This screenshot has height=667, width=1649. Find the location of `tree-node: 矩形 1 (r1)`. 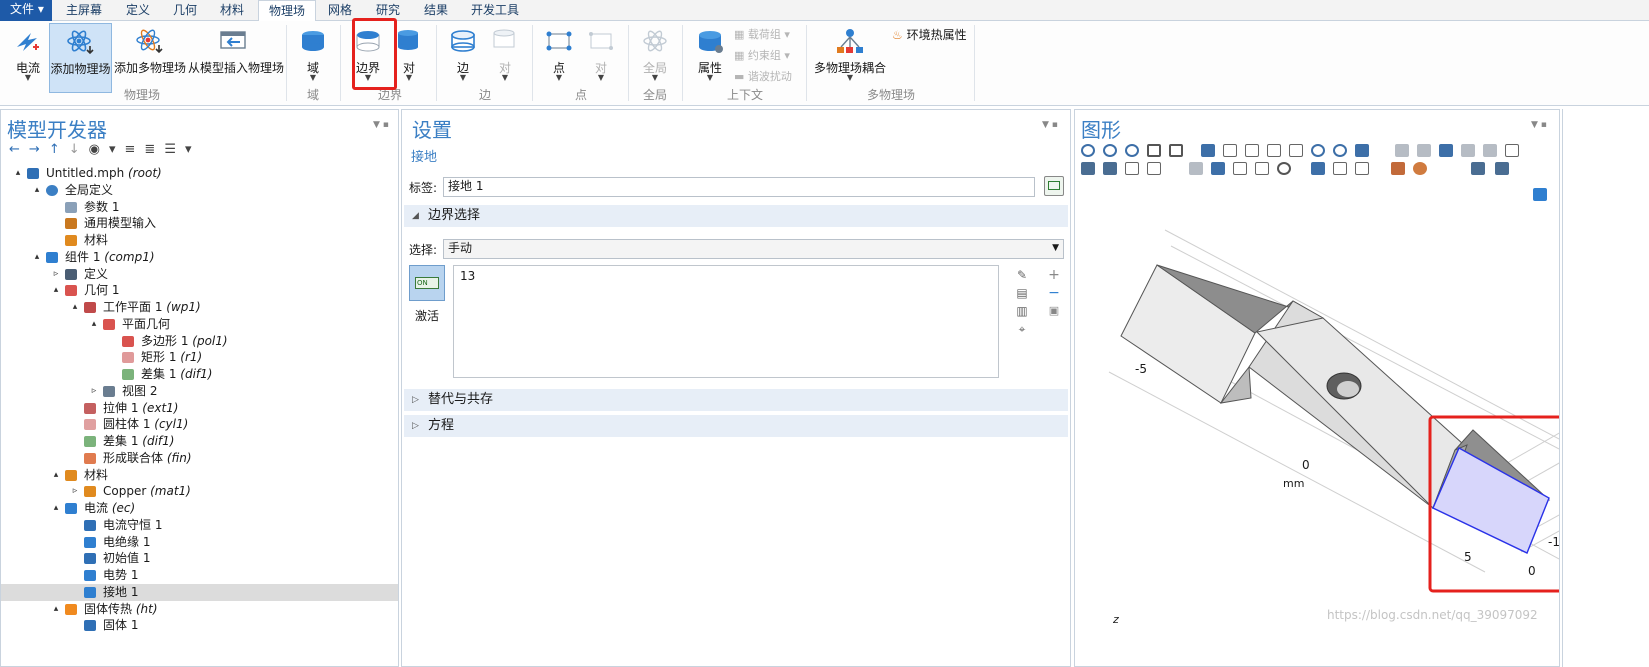

tree-node: 矩形 1 (r1) is located at coordinates (199, 357).